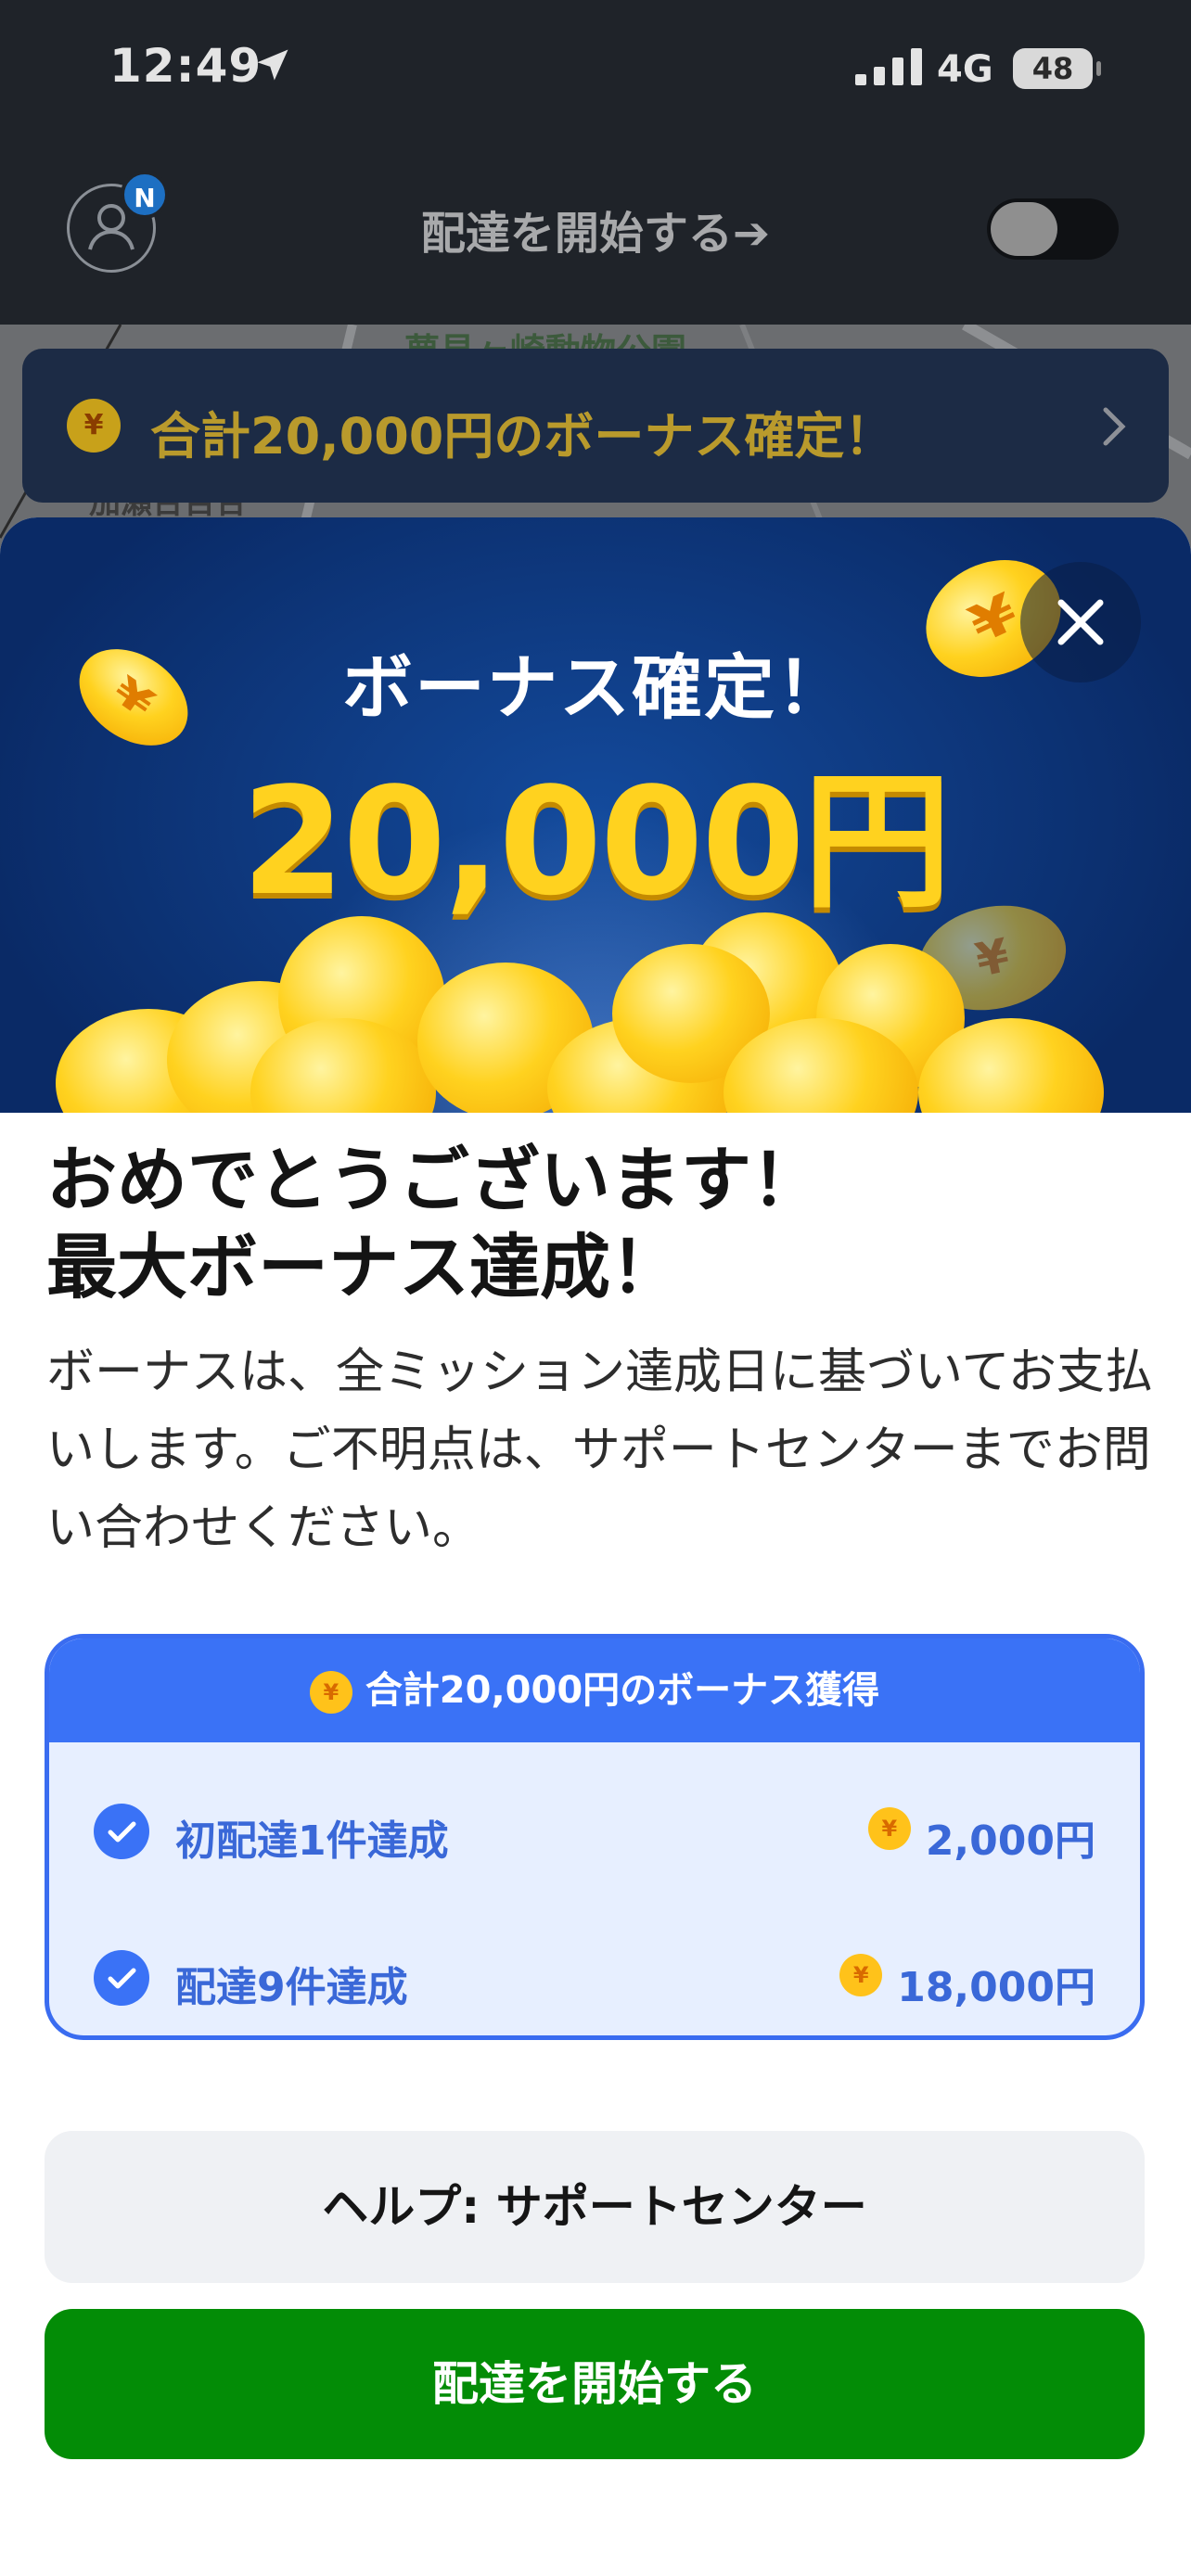 This screenshot has width=1191, height=2576. Describe the element at coordinates (595, 2207) in the screenshot. I see `help-support-button: ヘルプ: サポートセンター` at that location.